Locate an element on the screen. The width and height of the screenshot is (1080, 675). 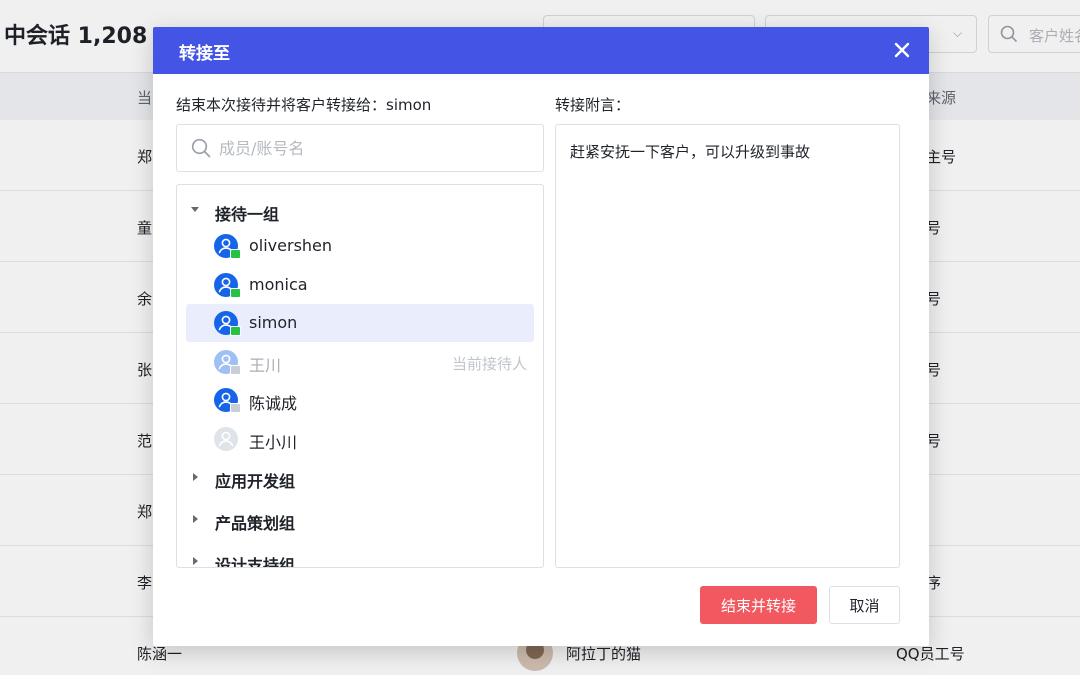
user-icon is located at coordinates (226, 438).